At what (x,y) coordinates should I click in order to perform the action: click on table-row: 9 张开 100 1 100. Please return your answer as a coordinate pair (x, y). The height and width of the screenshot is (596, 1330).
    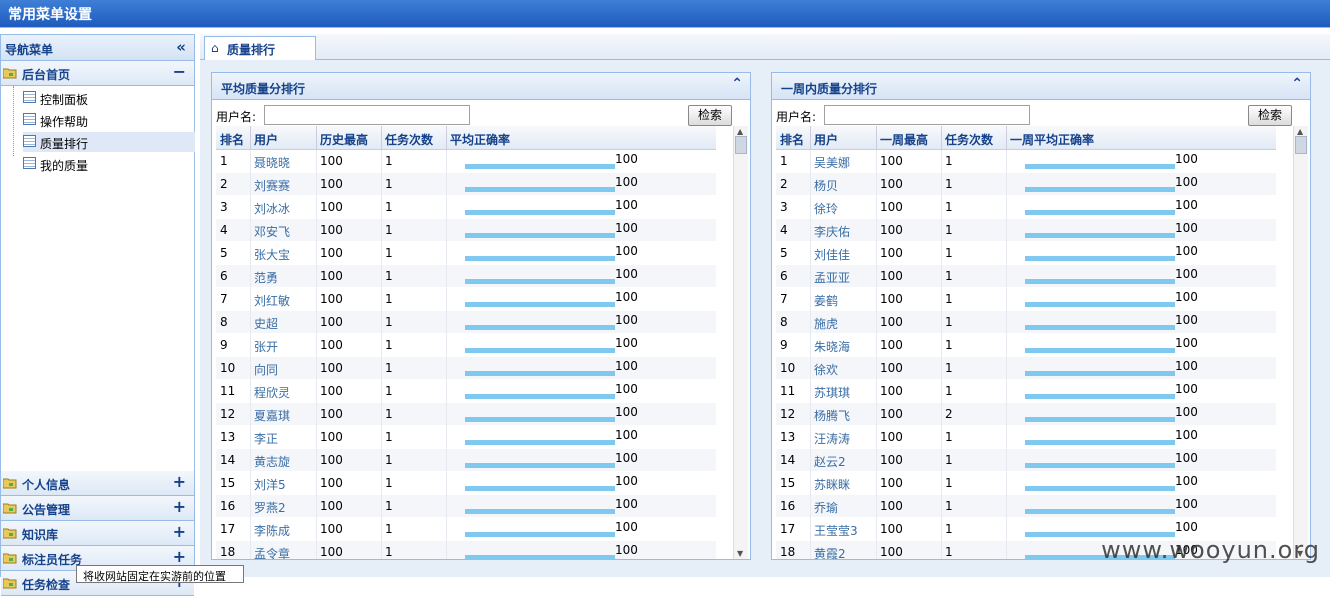
    Looking at the image, I should click on (466, 345).